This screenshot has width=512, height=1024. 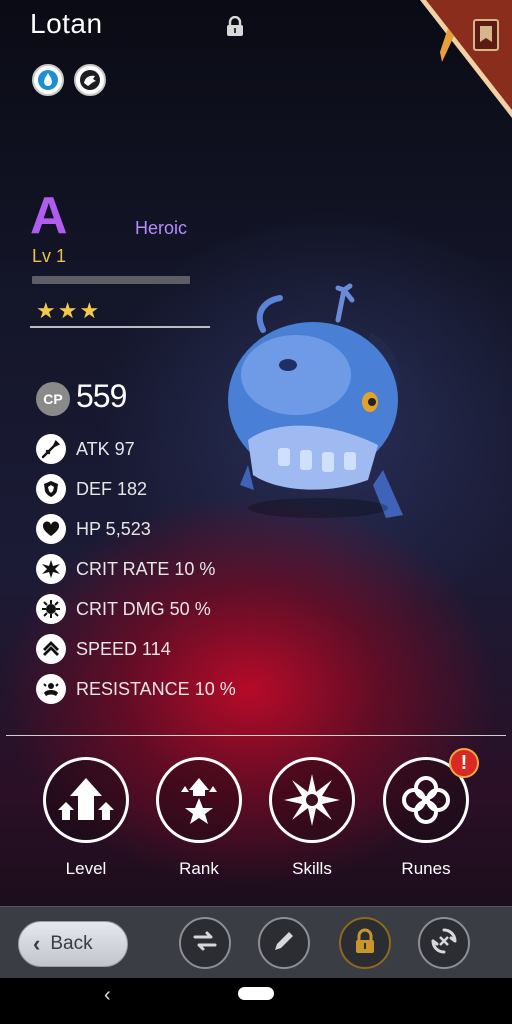 I want to click on stat-resistance: RESISTANCE 10 %, so click(x=136, y=689).